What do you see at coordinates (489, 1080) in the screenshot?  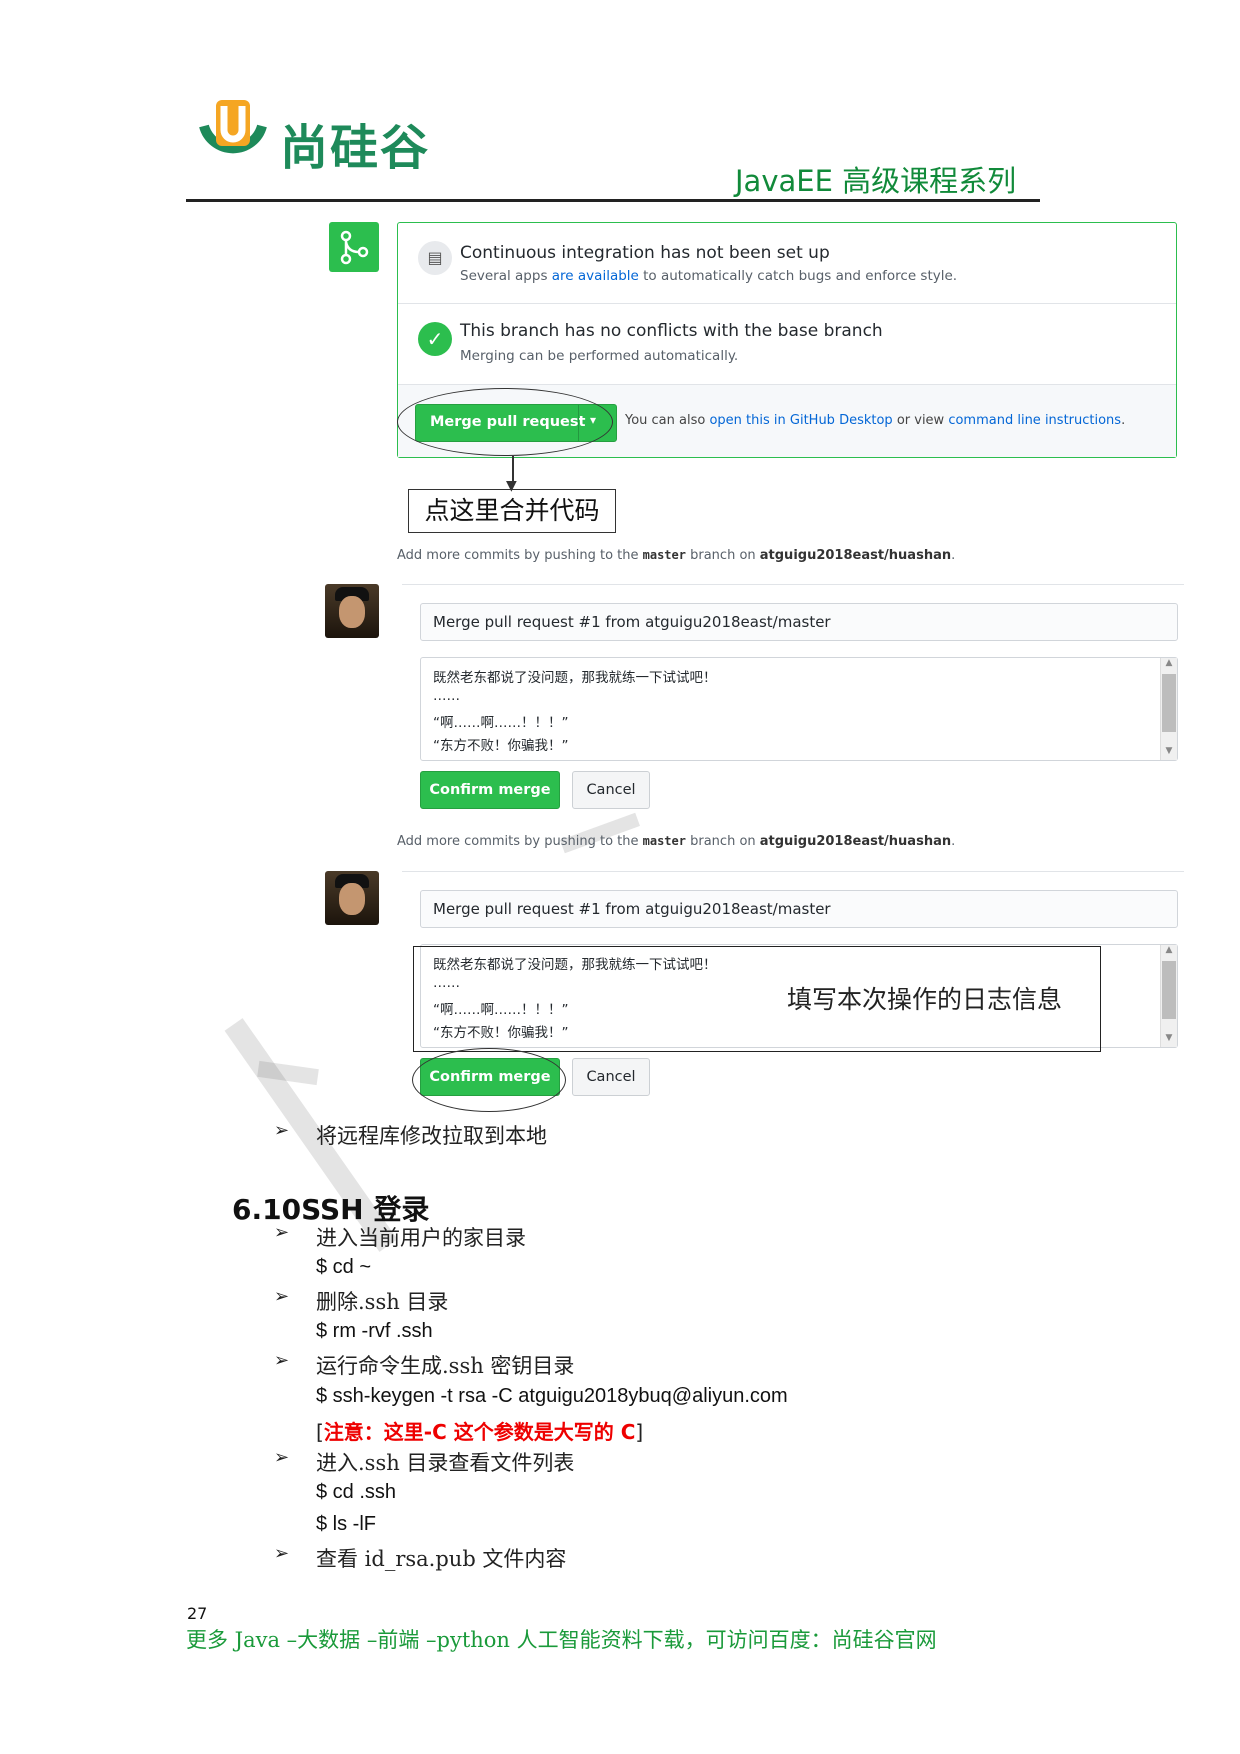 I see `confirm-button-highlight-ellipse` at bounding box center [489, 1080].